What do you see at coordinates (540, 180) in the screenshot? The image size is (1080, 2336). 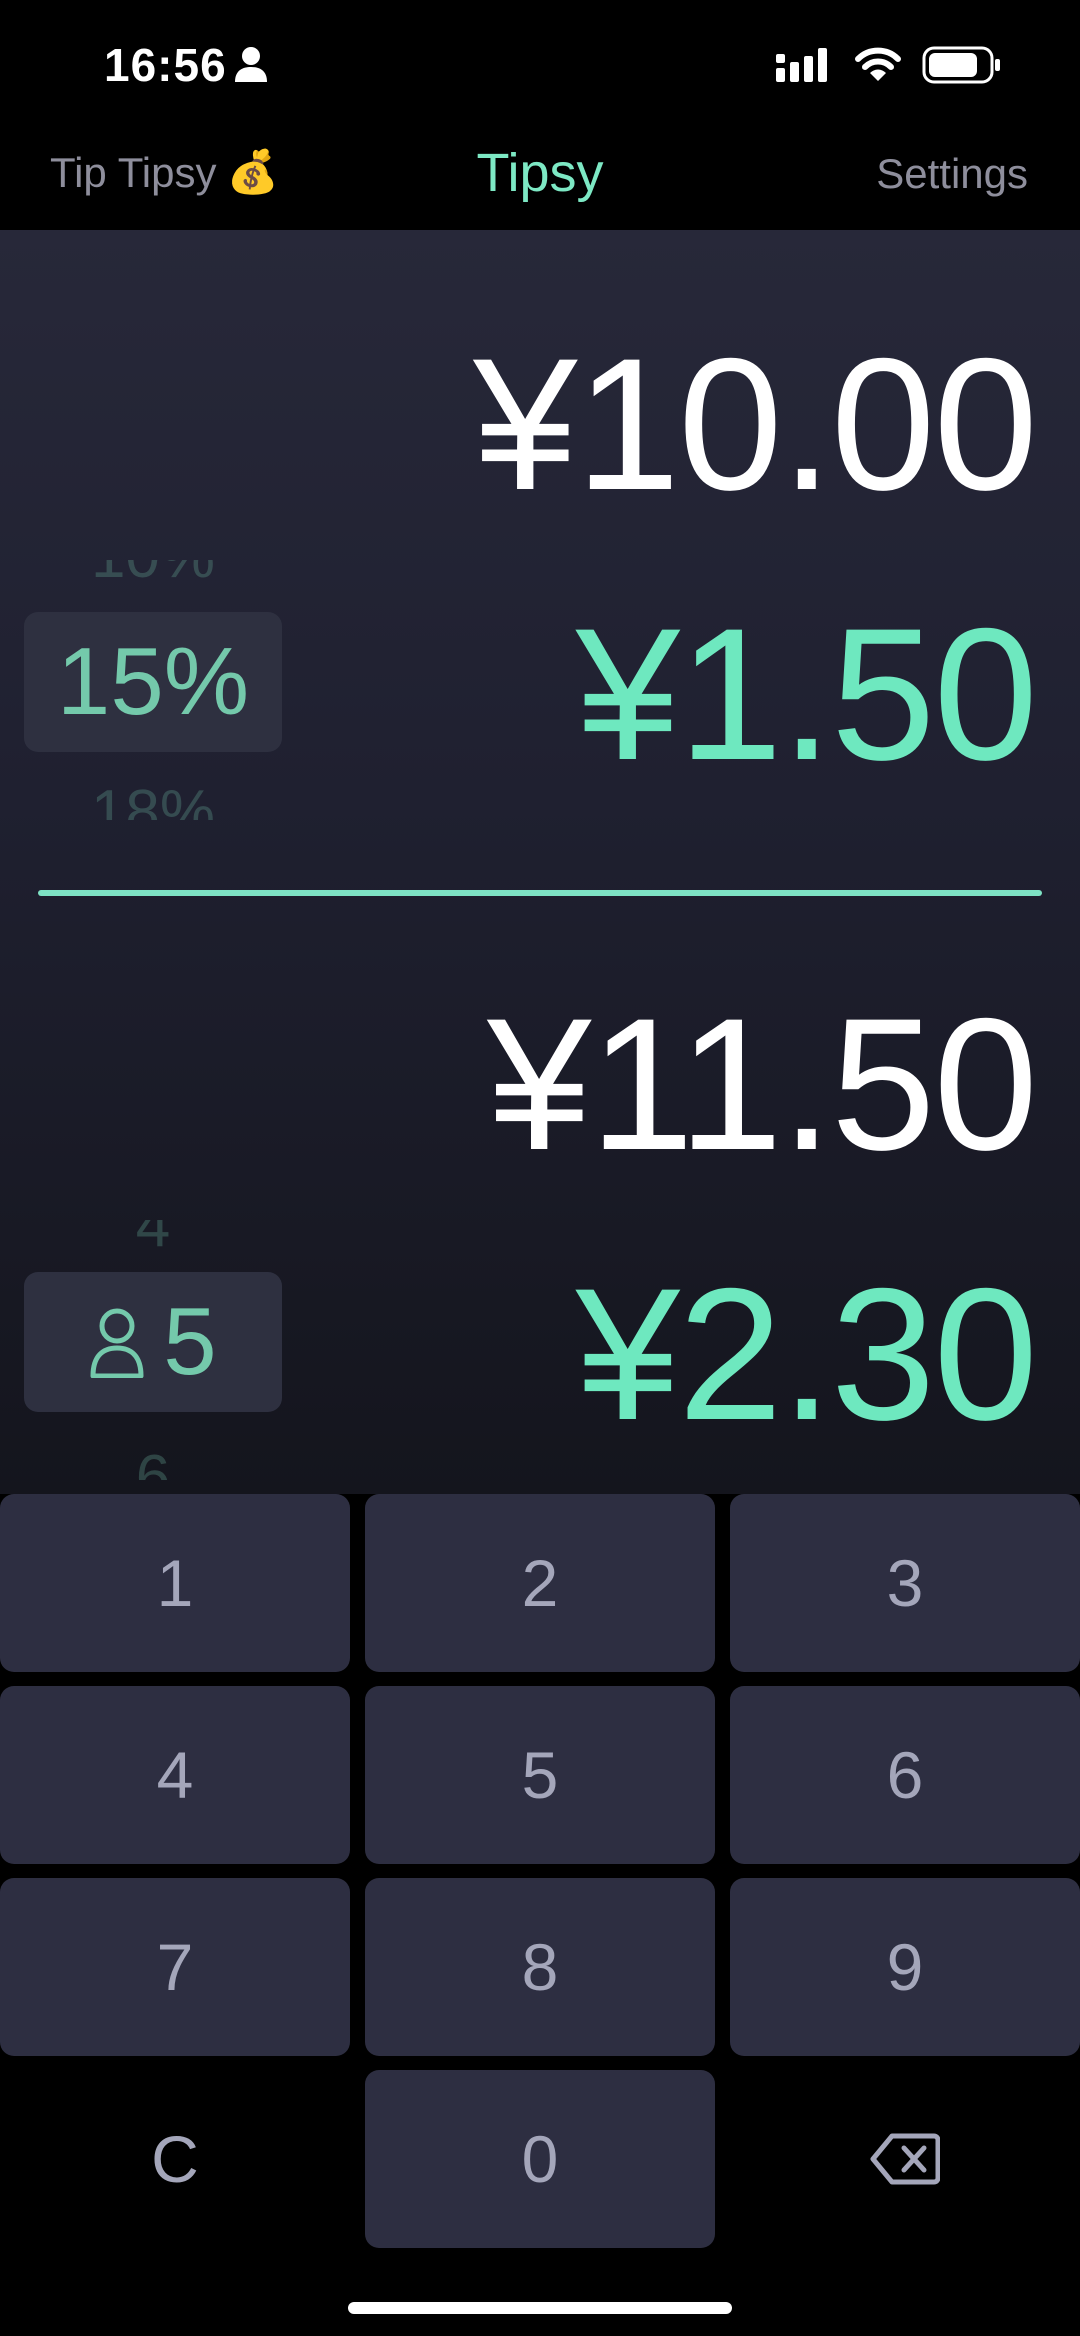 I see `navigation-bar: Tip Tipsy 💰 Tipsy Settings` at bounding box center [540, 180].